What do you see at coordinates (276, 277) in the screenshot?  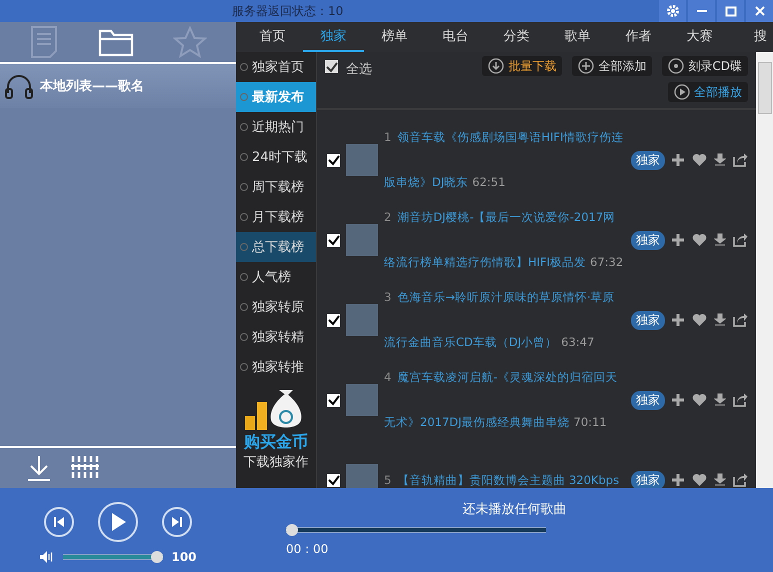 I see `category-item: 人气榜` at bounding box center [276, 277].